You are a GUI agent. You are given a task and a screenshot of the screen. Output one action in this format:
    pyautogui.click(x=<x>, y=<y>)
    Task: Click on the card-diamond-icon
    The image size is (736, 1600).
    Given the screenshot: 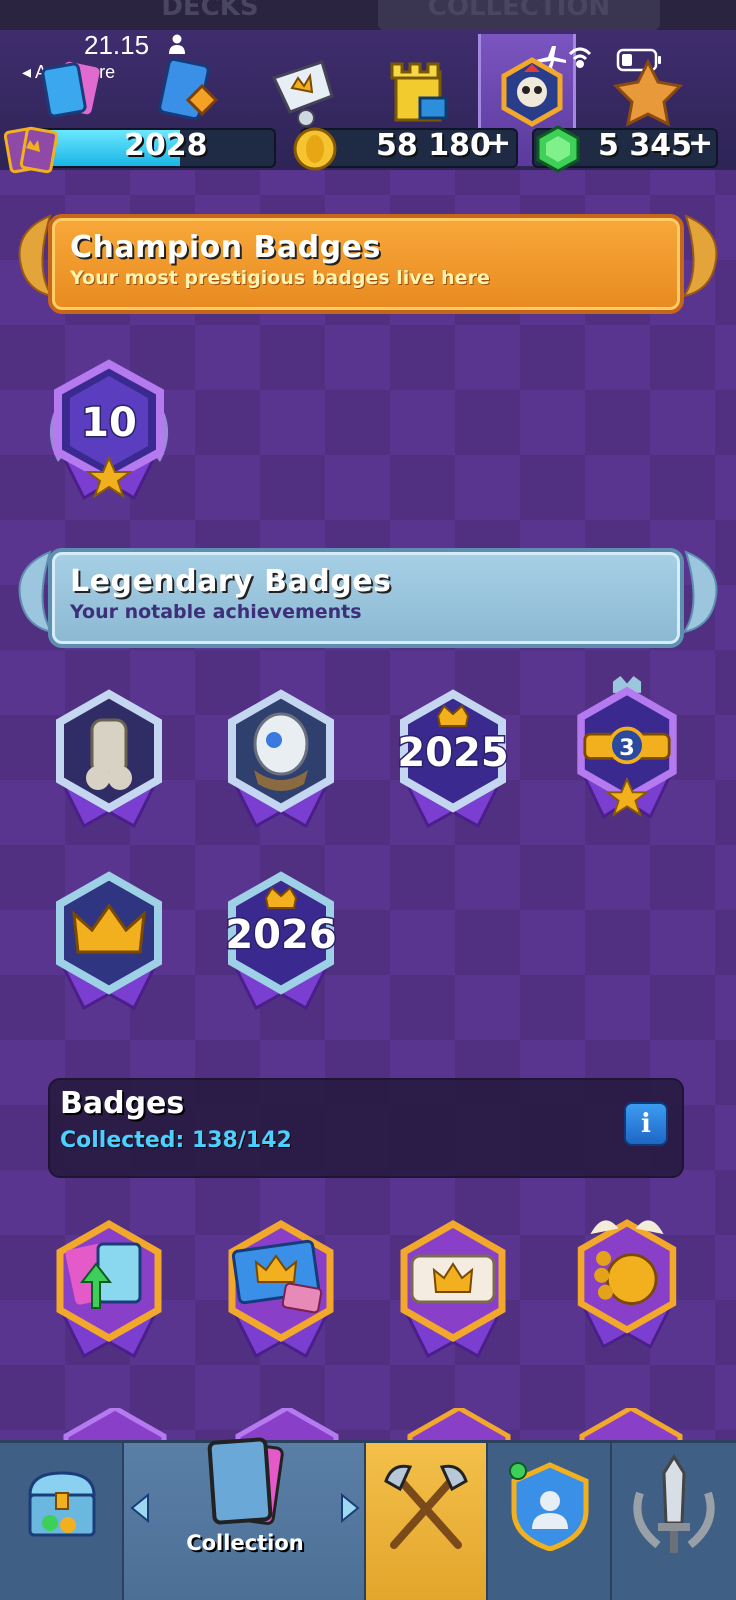 What is the action you would take?
    pyautogui.click(x=190, y=92)
    